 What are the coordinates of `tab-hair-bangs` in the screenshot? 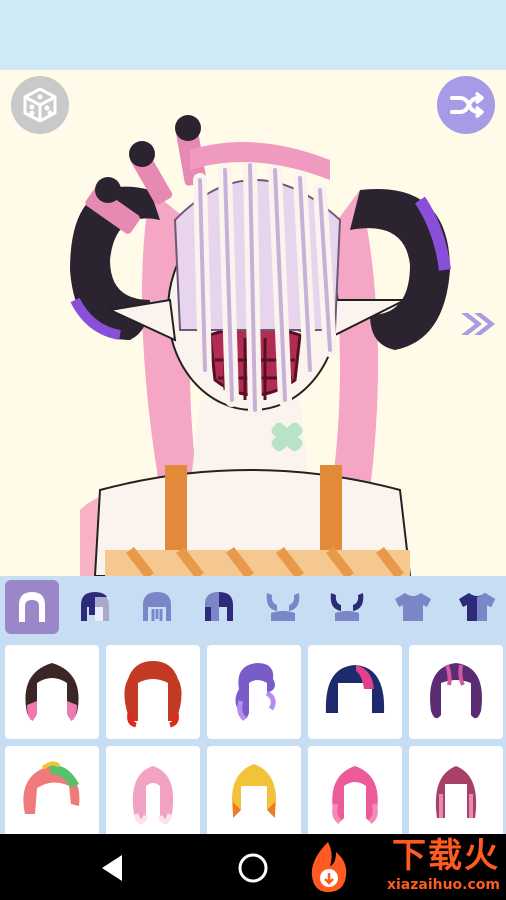 It's located at (157, 607).